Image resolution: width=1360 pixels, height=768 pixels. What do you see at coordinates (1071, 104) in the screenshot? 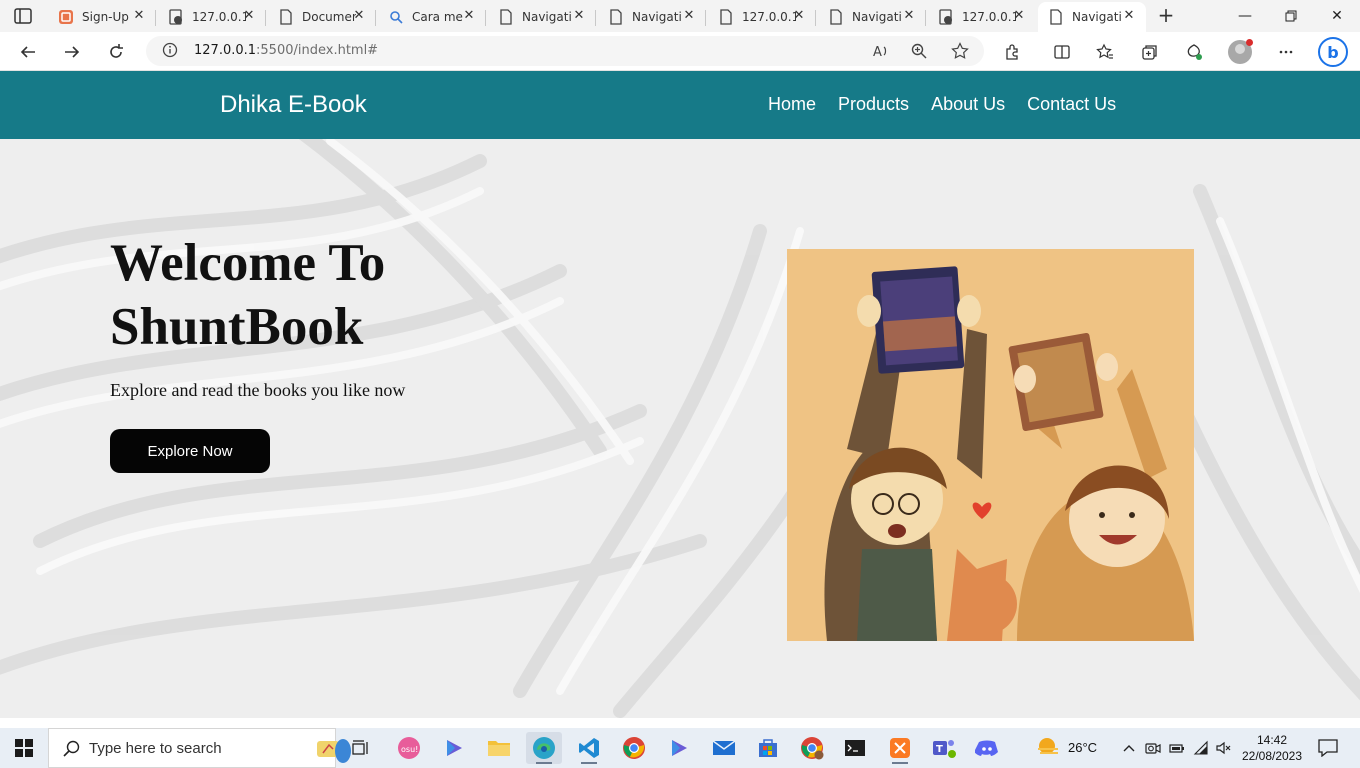
I see `nav-contact-us: Contact Us` at bounding box center [1071, 104].